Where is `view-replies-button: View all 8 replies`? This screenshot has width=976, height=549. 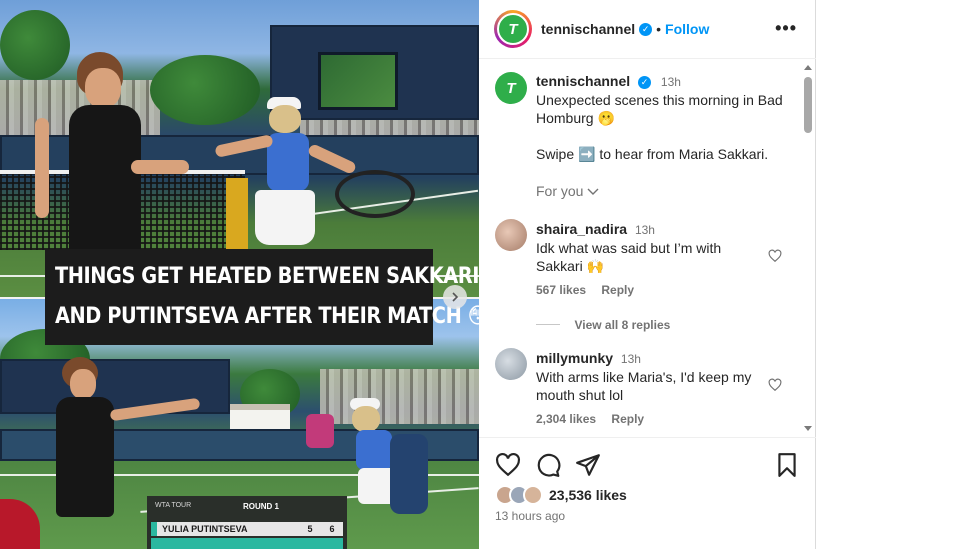 view-replies-button: View all 8 replies is located at coordinates (603, 325).